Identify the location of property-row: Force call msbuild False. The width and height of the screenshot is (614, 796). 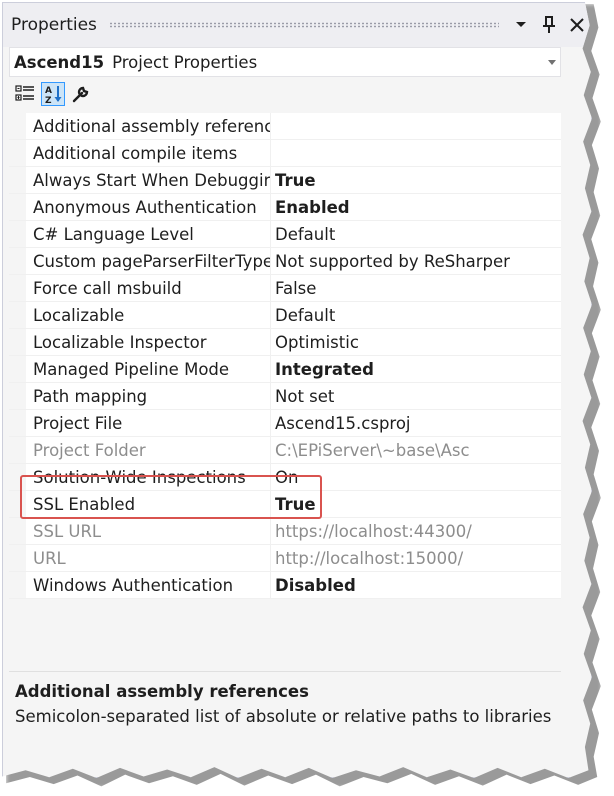
(285, 288).